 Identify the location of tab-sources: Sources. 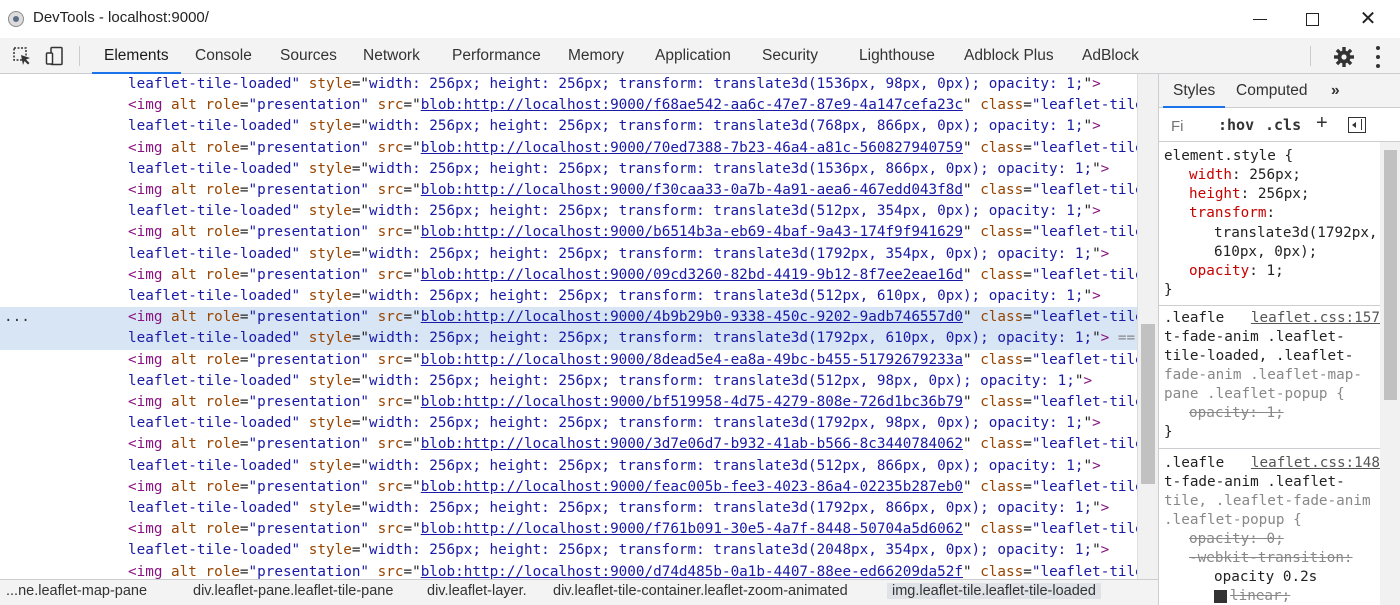
(308, 55).